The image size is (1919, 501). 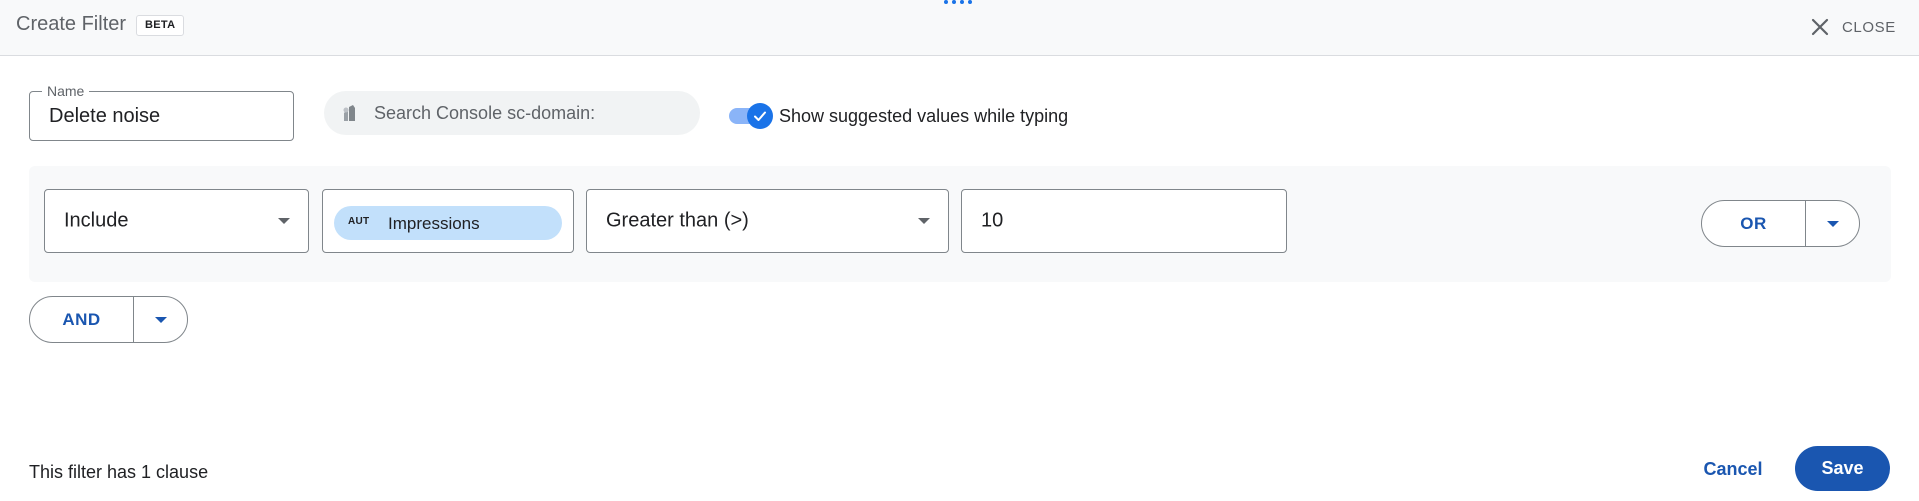 I want to click on clause-value-input: 10, so click(x=1124, y=221).